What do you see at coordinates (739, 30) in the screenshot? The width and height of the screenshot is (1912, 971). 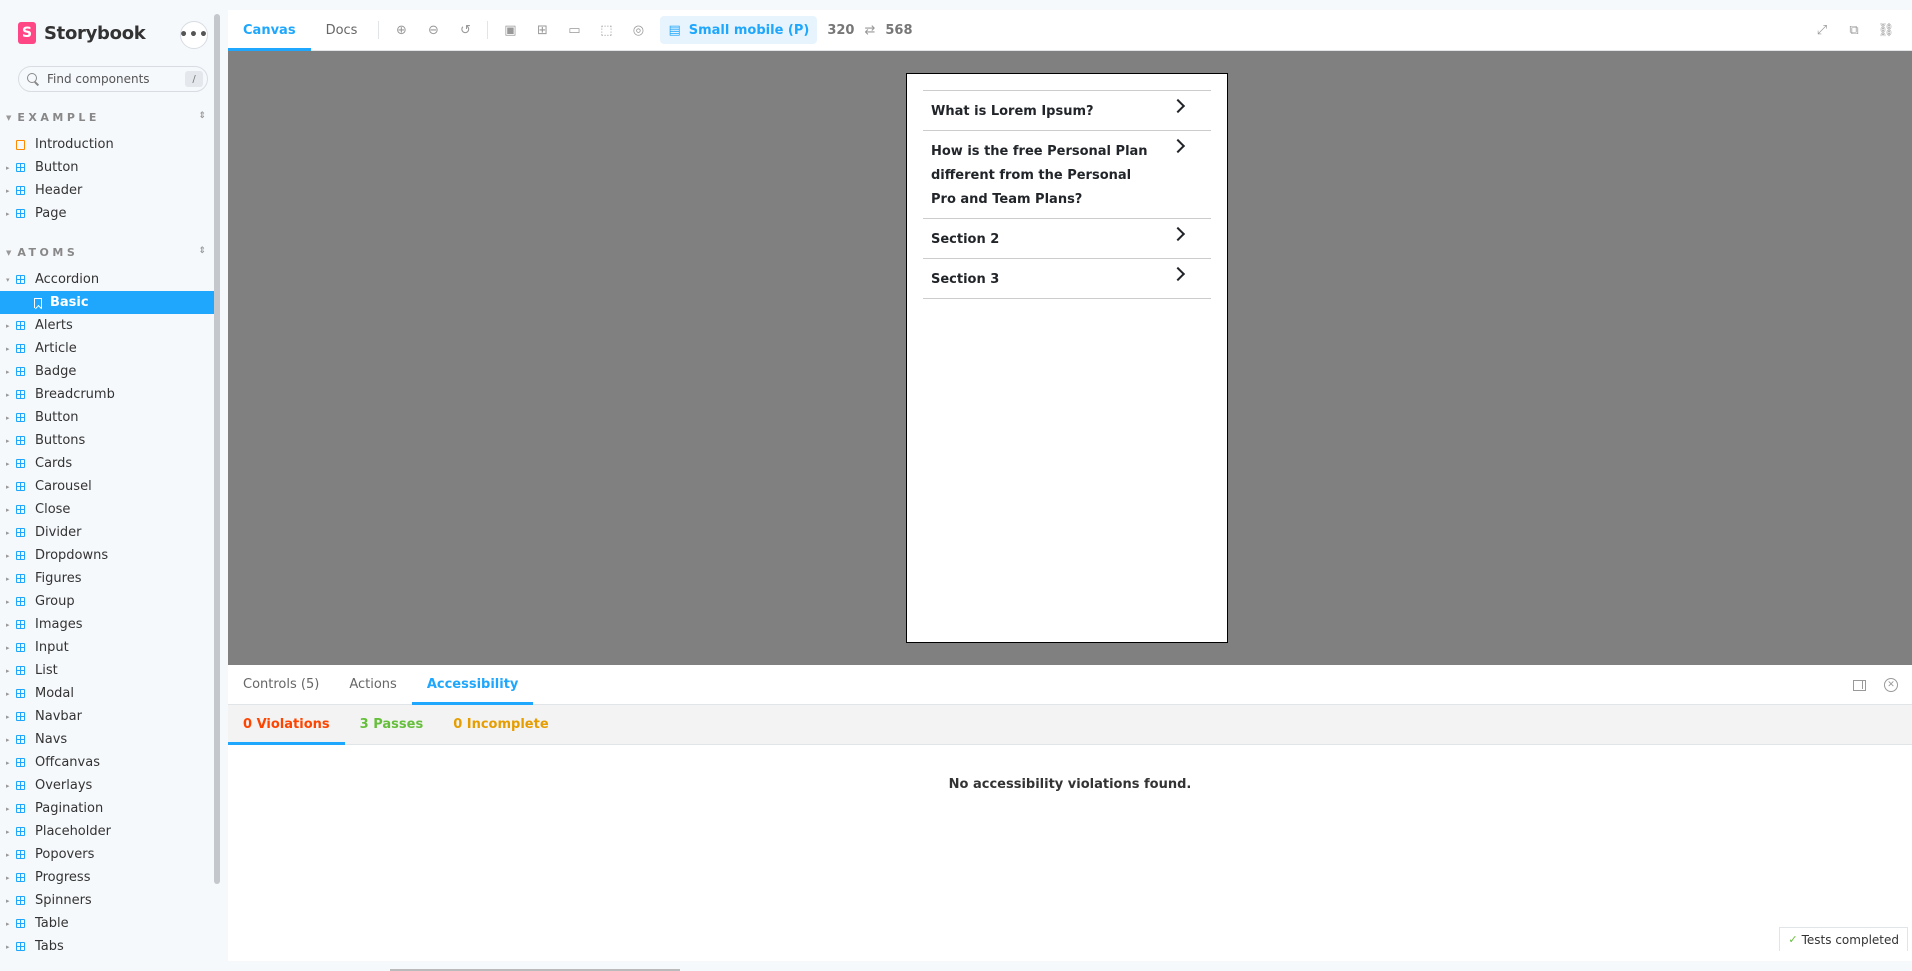 I see `viewport-selector: ▤ Small mobile (P)` at bounding box center [739, 30].